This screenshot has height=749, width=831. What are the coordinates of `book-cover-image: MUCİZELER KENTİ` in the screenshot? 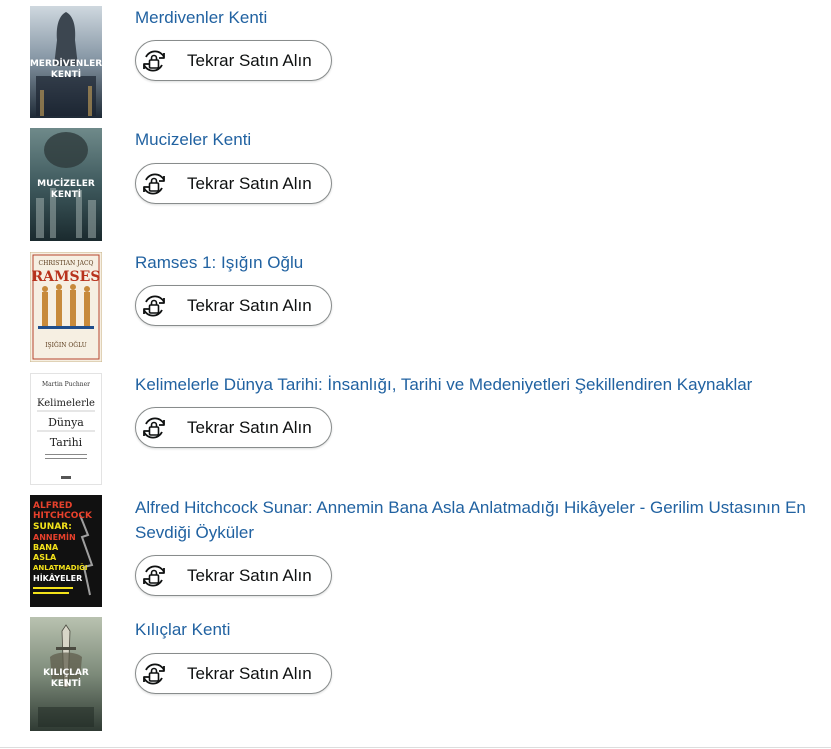 It's located at (66, 184).